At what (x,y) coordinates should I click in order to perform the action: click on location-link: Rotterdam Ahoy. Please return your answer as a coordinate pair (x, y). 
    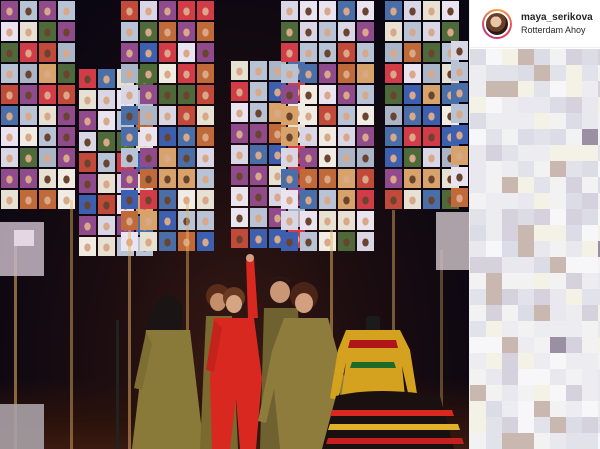
    Looking at the image, I should click on (557, 30).